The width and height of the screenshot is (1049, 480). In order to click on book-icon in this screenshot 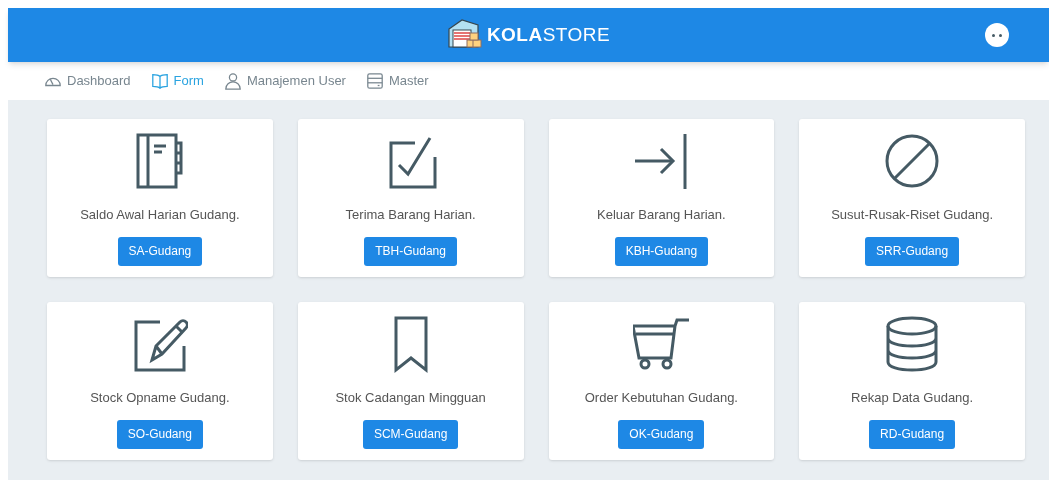, I will do `click(159, 81)`.